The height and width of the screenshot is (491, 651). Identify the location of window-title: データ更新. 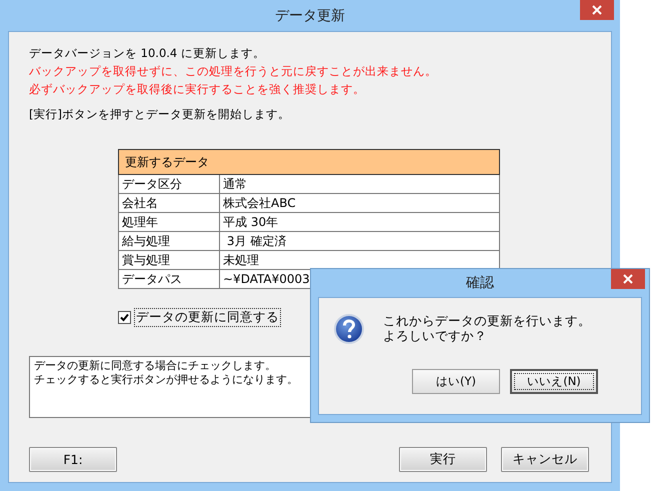
(310, 15).